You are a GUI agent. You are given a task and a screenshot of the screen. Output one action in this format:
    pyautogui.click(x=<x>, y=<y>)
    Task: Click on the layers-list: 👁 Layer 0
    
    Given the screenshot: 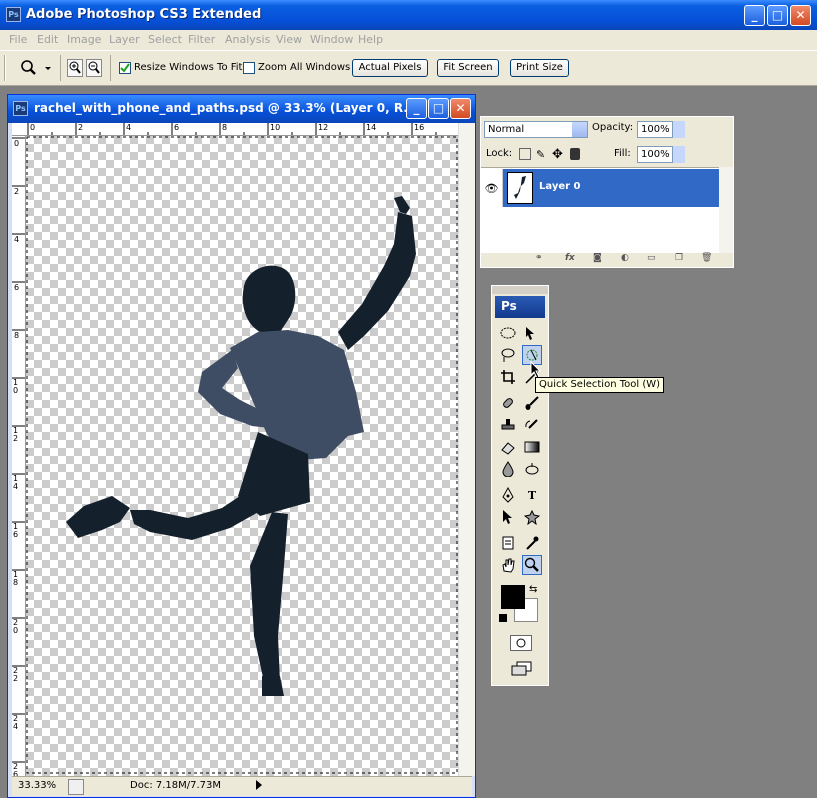 What is the action you would take?
    pyautogui.click(x=600, y=210)
    